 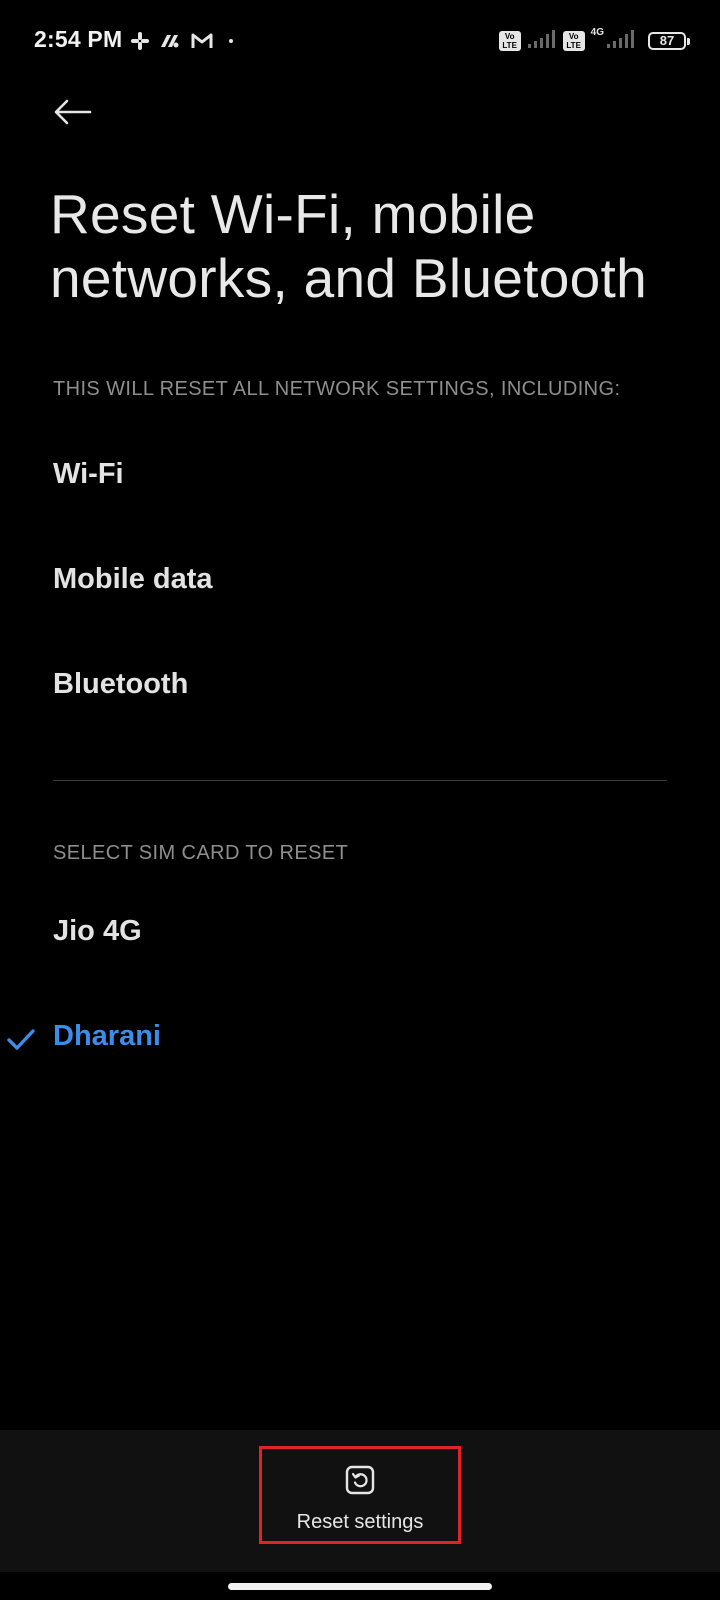 I want to click on battery-level: 87, so click(x=667, y=40).